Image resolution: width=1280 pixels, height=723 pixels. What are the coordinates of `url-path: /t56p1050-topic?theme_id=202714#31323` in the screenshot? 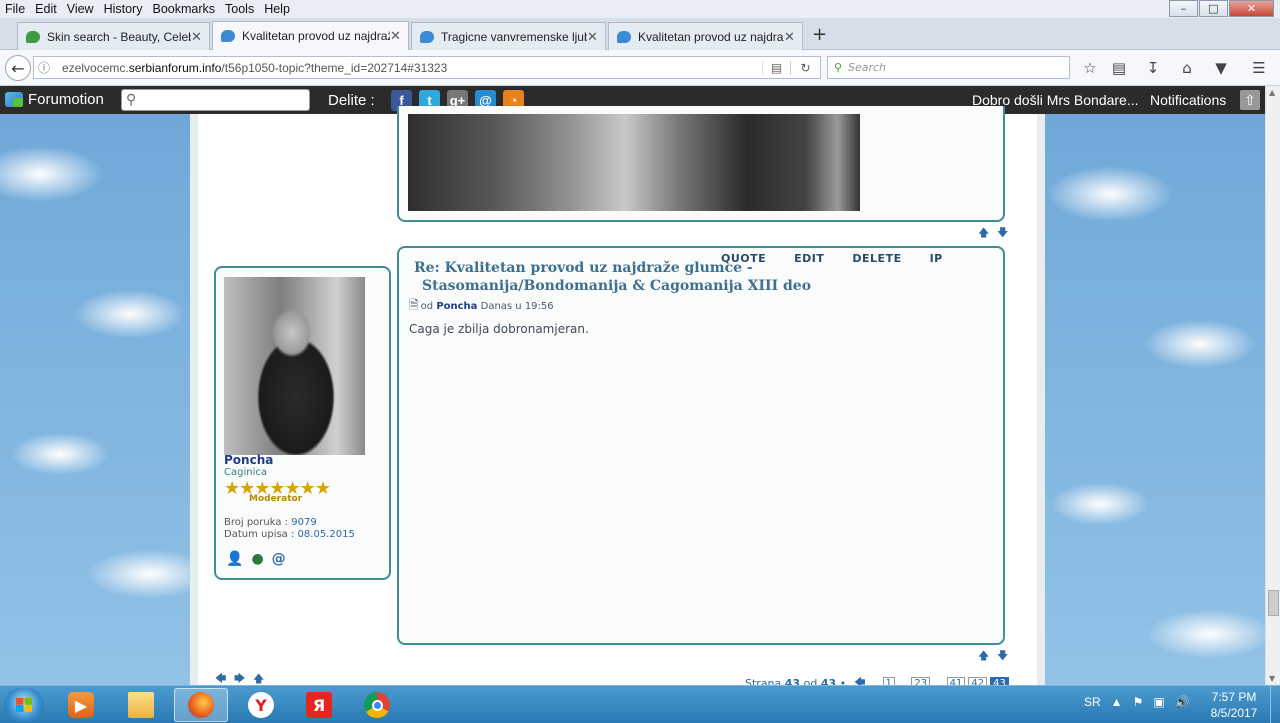 It's located at (334, 67).